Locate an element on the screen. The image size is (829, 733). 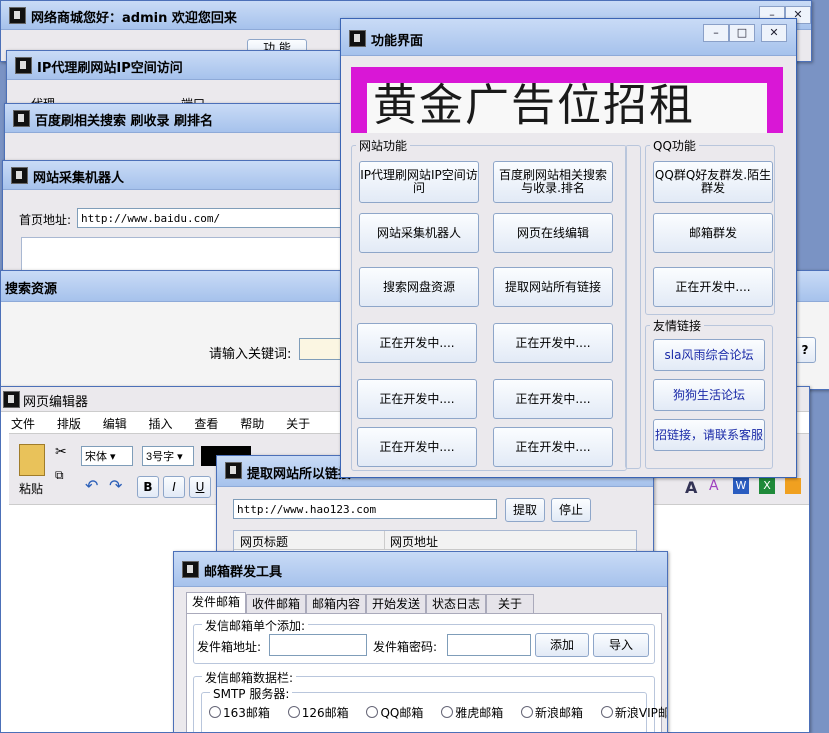
btn-mail-send: 邮箱群发 is located at coordinates (713, 233).